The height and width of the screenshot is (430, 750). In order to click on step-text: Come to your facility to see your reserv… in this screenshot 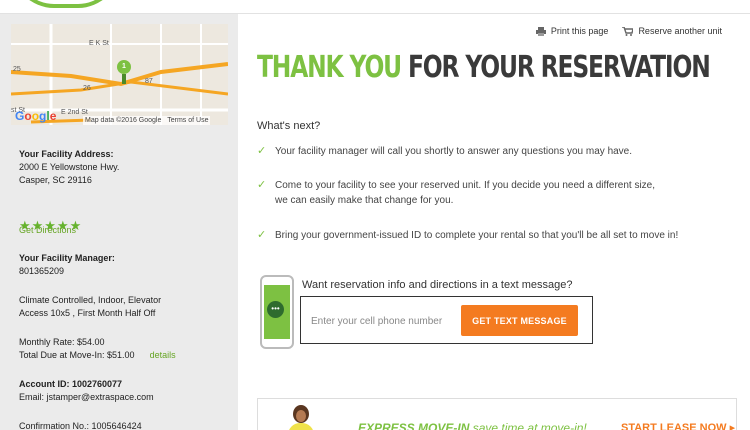, I will do `click(465, 185)`.